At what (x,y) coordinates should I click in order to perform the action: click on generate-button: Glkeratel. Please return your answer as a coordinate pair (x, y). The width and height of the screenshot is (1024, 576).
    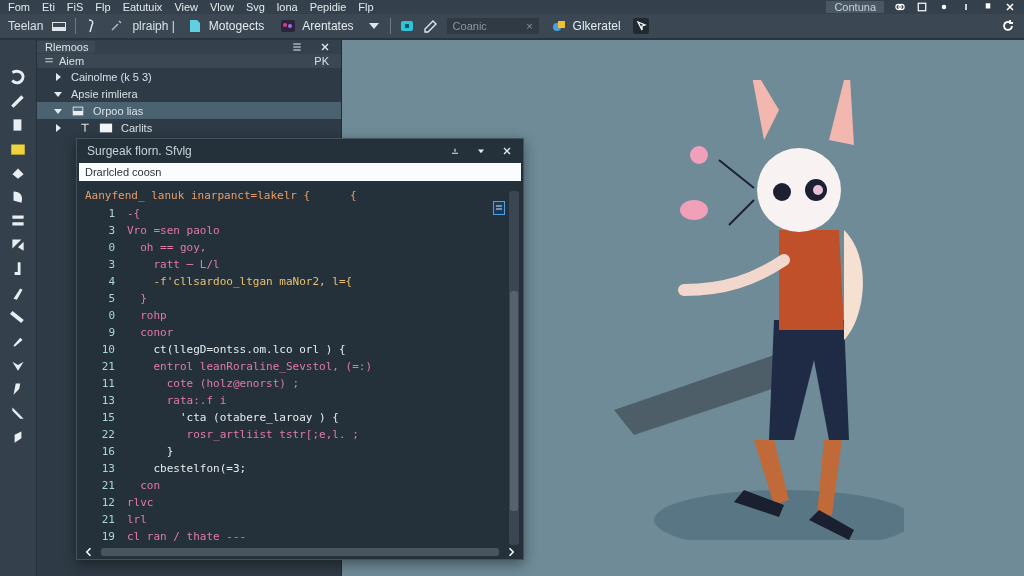
    Looking at the image, I should click on (585, 26).